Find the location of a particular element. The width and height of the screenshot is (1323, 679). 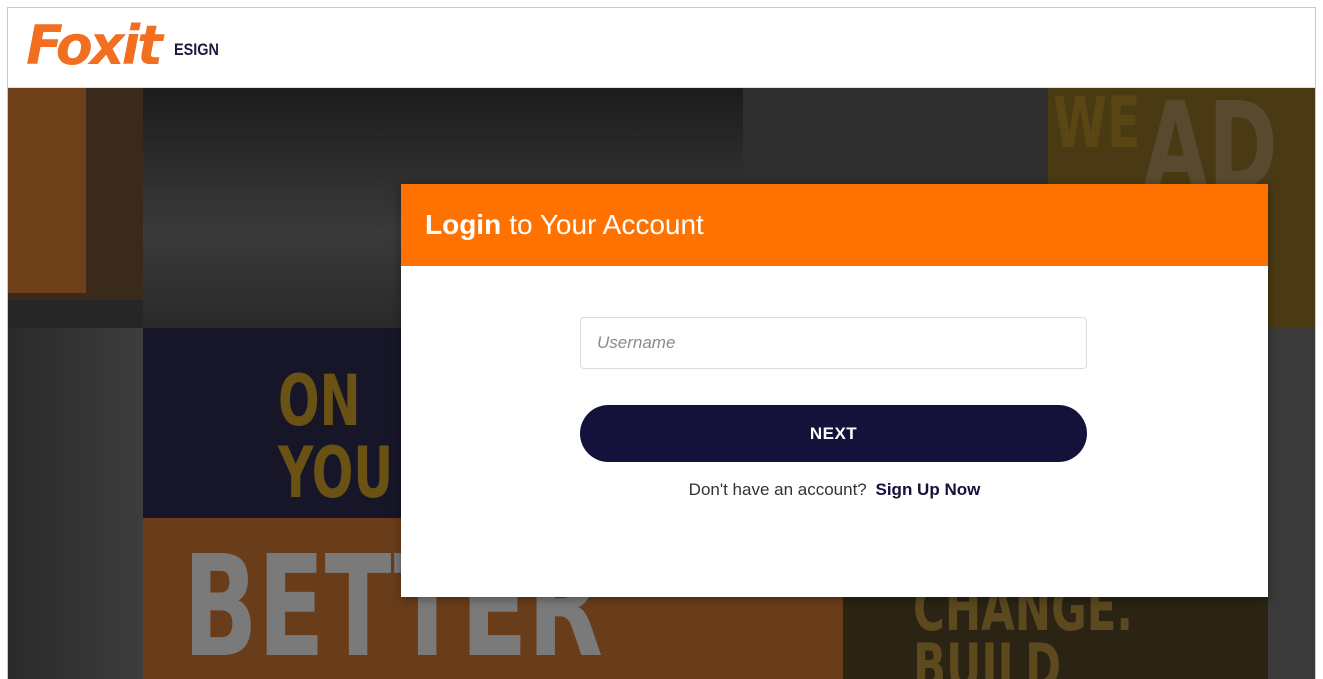

signup-prompt-text: Don't have an account? is located at coordinates (777, 489).